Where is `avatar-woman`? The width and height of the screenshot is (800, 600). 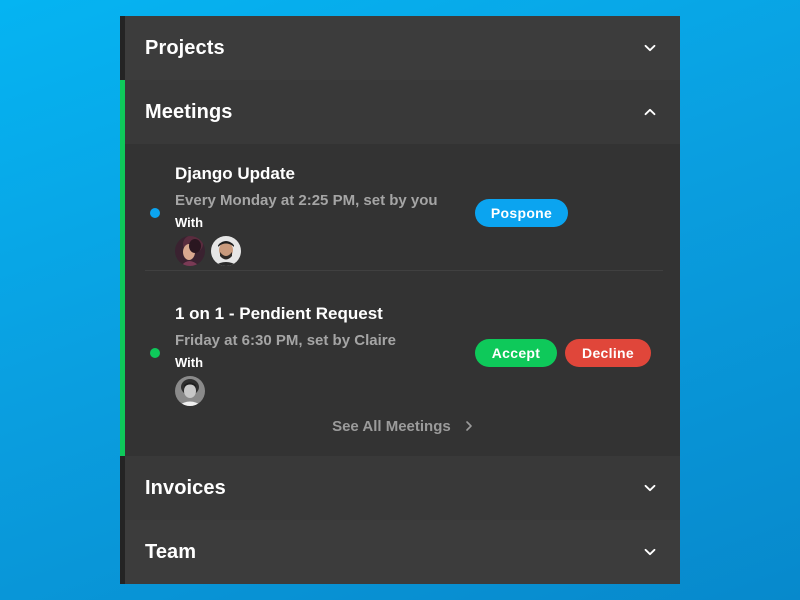 avatar-woman is located at coordinates (190, 251).